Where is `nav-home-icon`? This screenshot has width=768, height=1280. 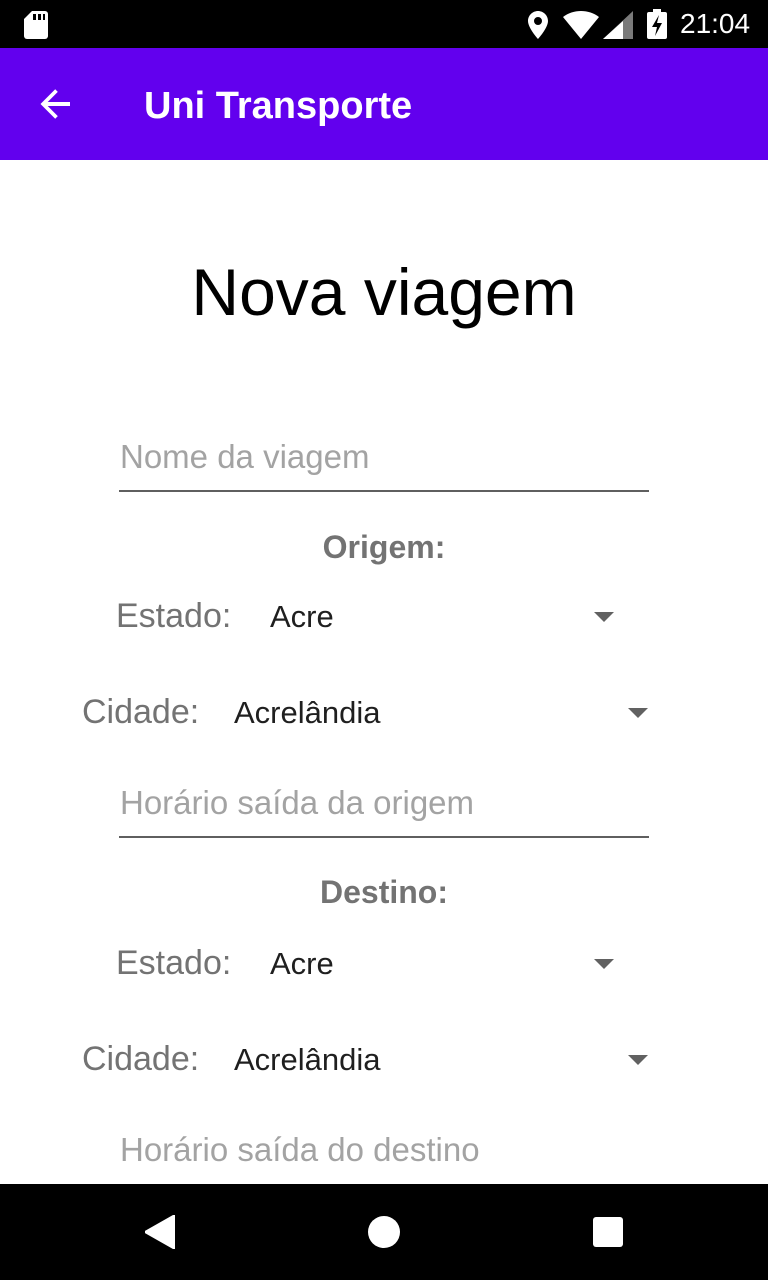 nav-home-icon is located at coordinates (384, 1232).